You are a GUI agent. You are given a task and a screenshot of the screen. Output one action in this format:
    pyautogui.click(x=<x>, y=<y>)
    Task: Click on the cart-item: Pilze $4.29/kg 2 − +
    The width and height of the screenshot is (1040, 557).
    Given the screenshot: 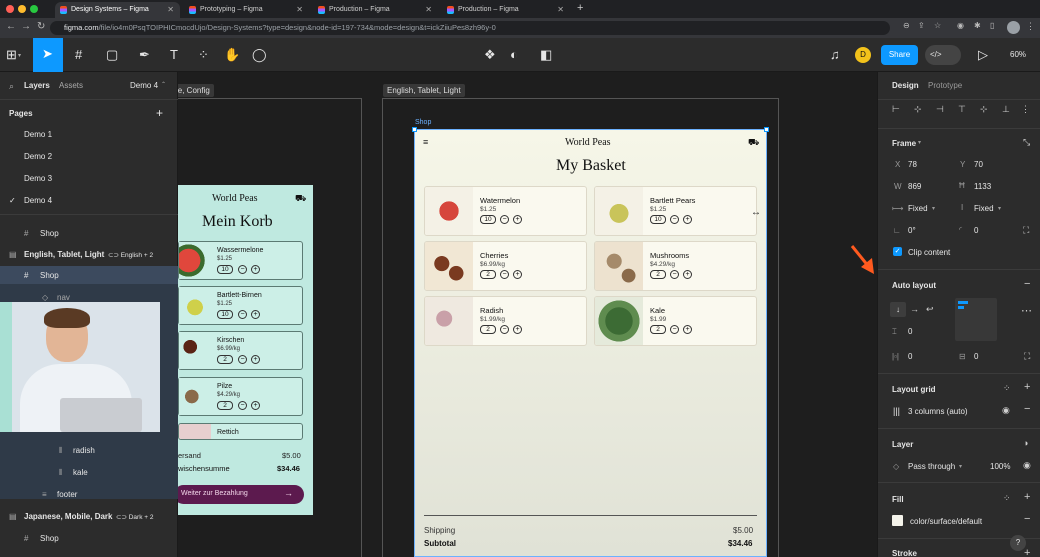 What is the action you would take?
    pyautogui.click(x=240, y=396)
    